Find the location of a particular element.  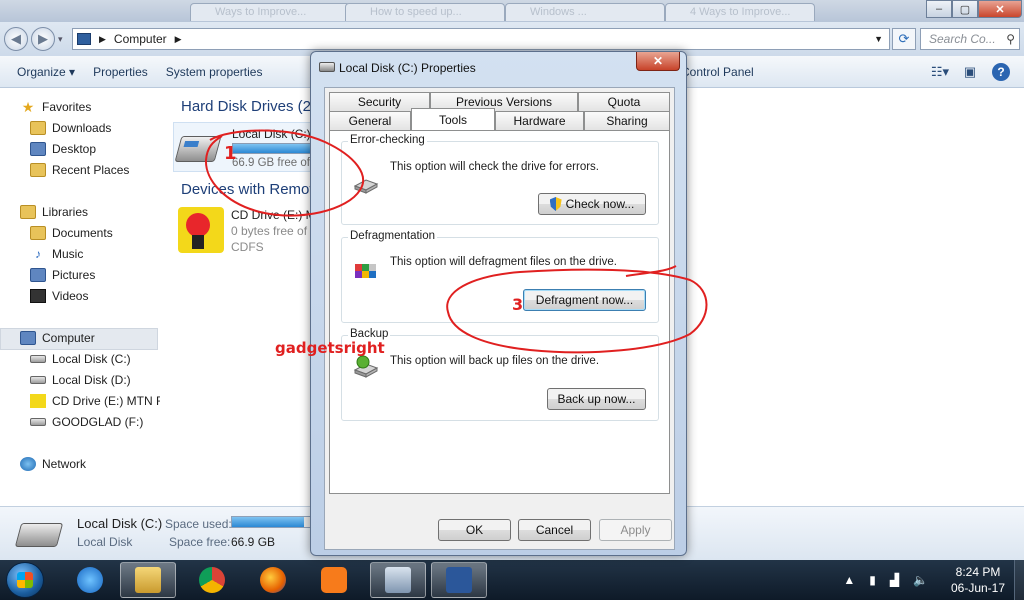

chrome-icon is located at coordinates (212, 580).